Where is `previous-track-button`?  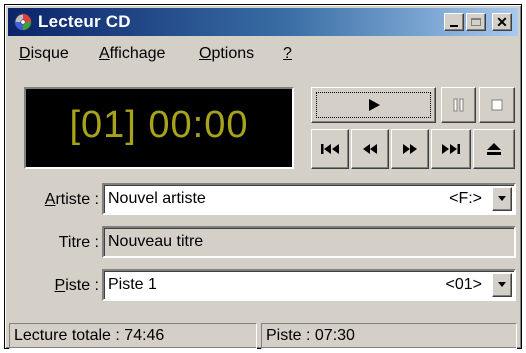 previous-track-button is located at coordinates (330, 149).